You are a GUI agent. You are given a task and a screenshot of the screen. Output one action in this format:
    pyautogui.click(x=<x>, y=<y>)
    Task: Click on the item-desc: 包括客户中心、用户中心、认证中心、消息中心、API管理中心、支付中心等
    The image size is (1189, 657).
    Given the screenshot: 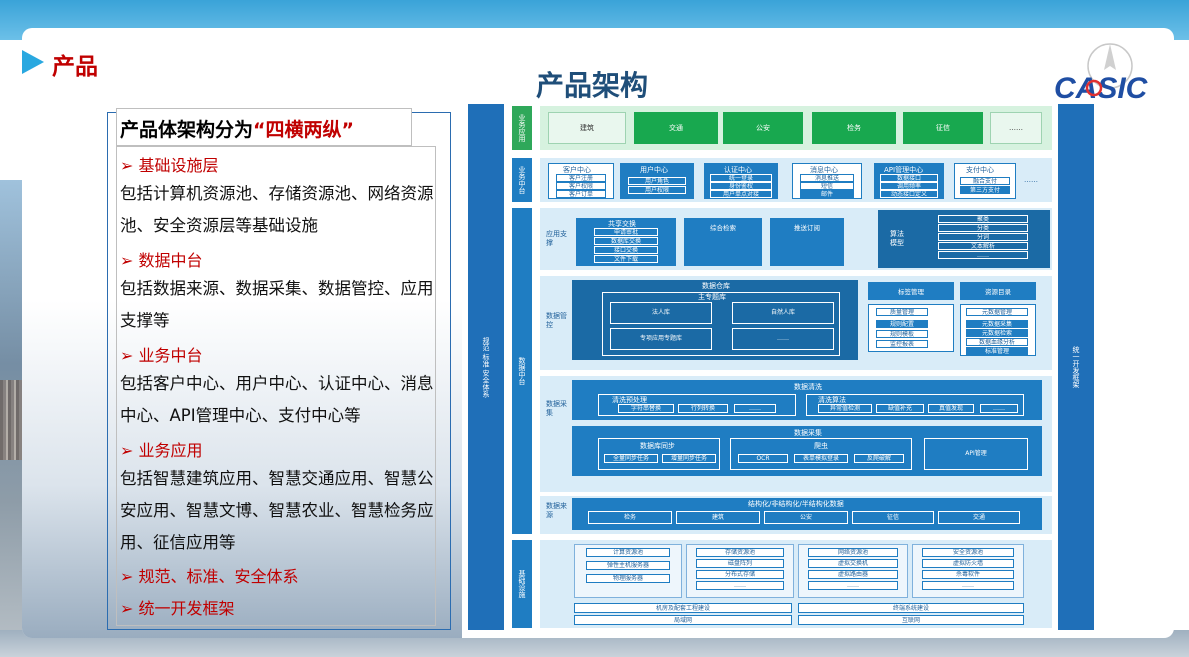 What is the action you would take?
    pyautogui.click(x=277, y=399)
    